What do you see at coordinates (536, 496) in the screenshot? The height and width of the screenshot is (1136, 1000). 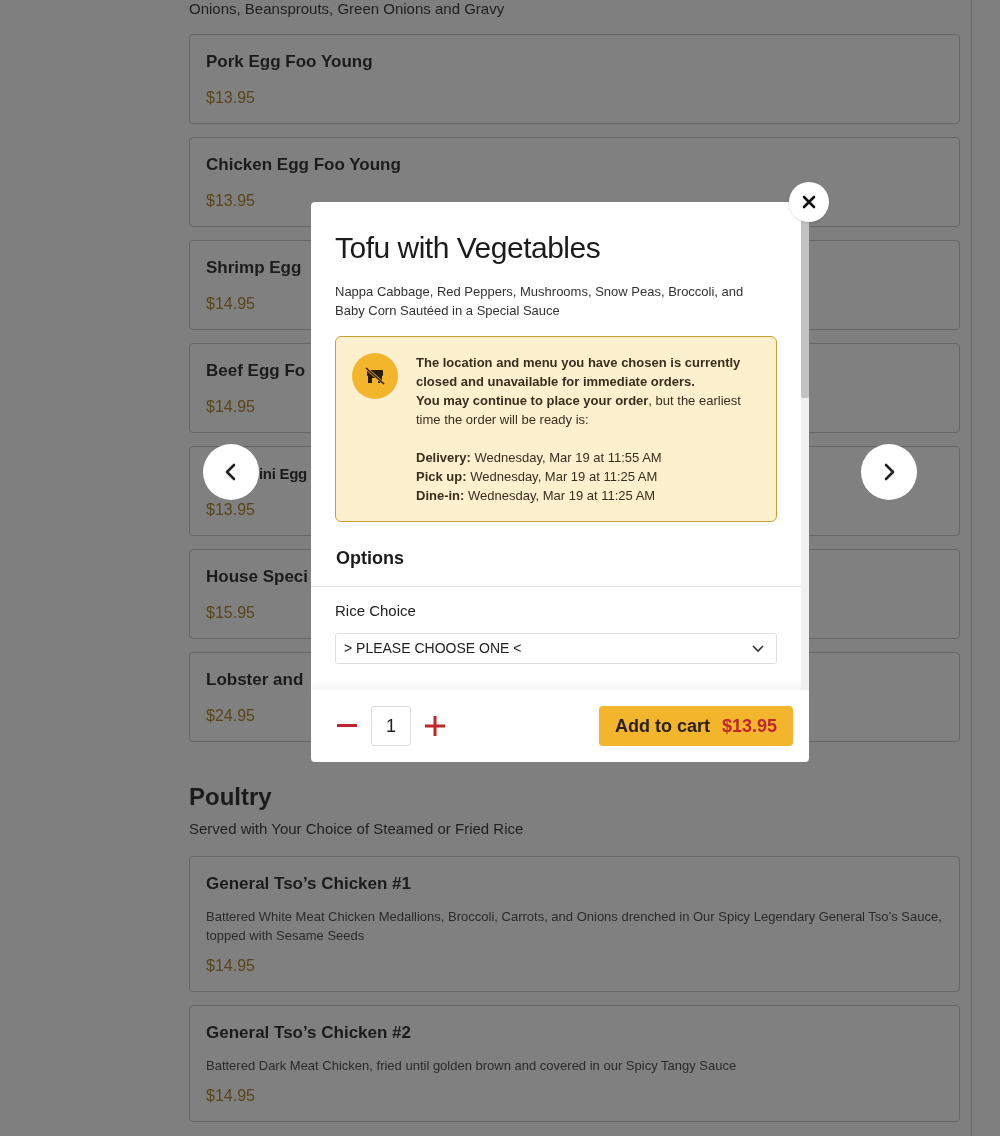 I see `ready-time: Dine-in: Wednesday, Mar 19 at 11:25 AM` at bounding box center [536, 496].